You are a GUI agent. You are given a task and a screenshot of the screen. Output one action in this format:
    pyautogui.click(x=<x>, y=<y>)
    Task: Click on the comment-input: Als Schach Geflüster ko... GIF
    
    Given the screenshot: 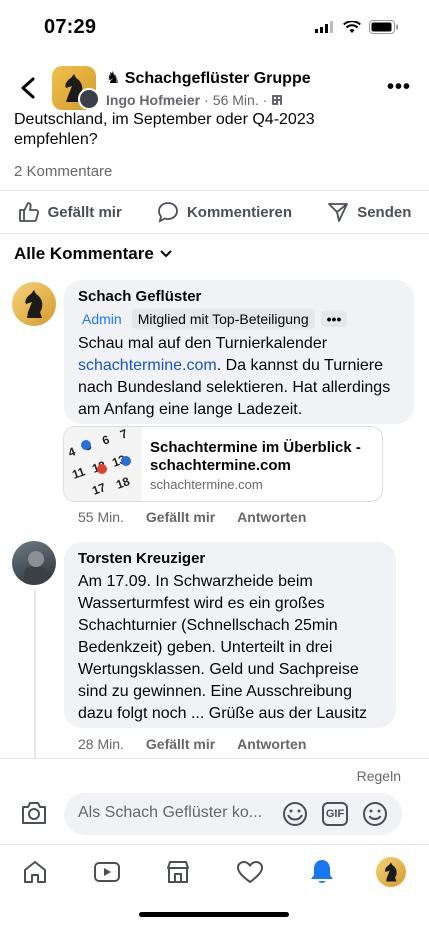 What is the action you would take?
    pyautogui.click(x=233, y=814)
    